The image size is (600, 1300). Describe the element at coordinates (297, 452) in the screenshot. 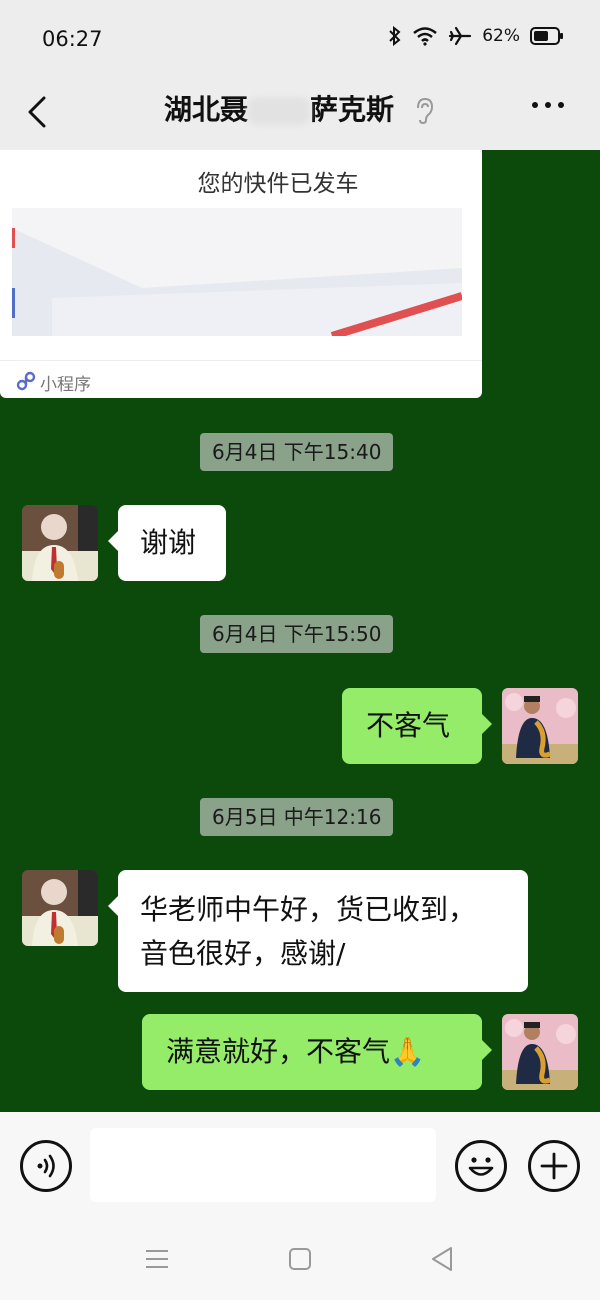

I see `timestamp: 6月4日 下午15:40` at that location.